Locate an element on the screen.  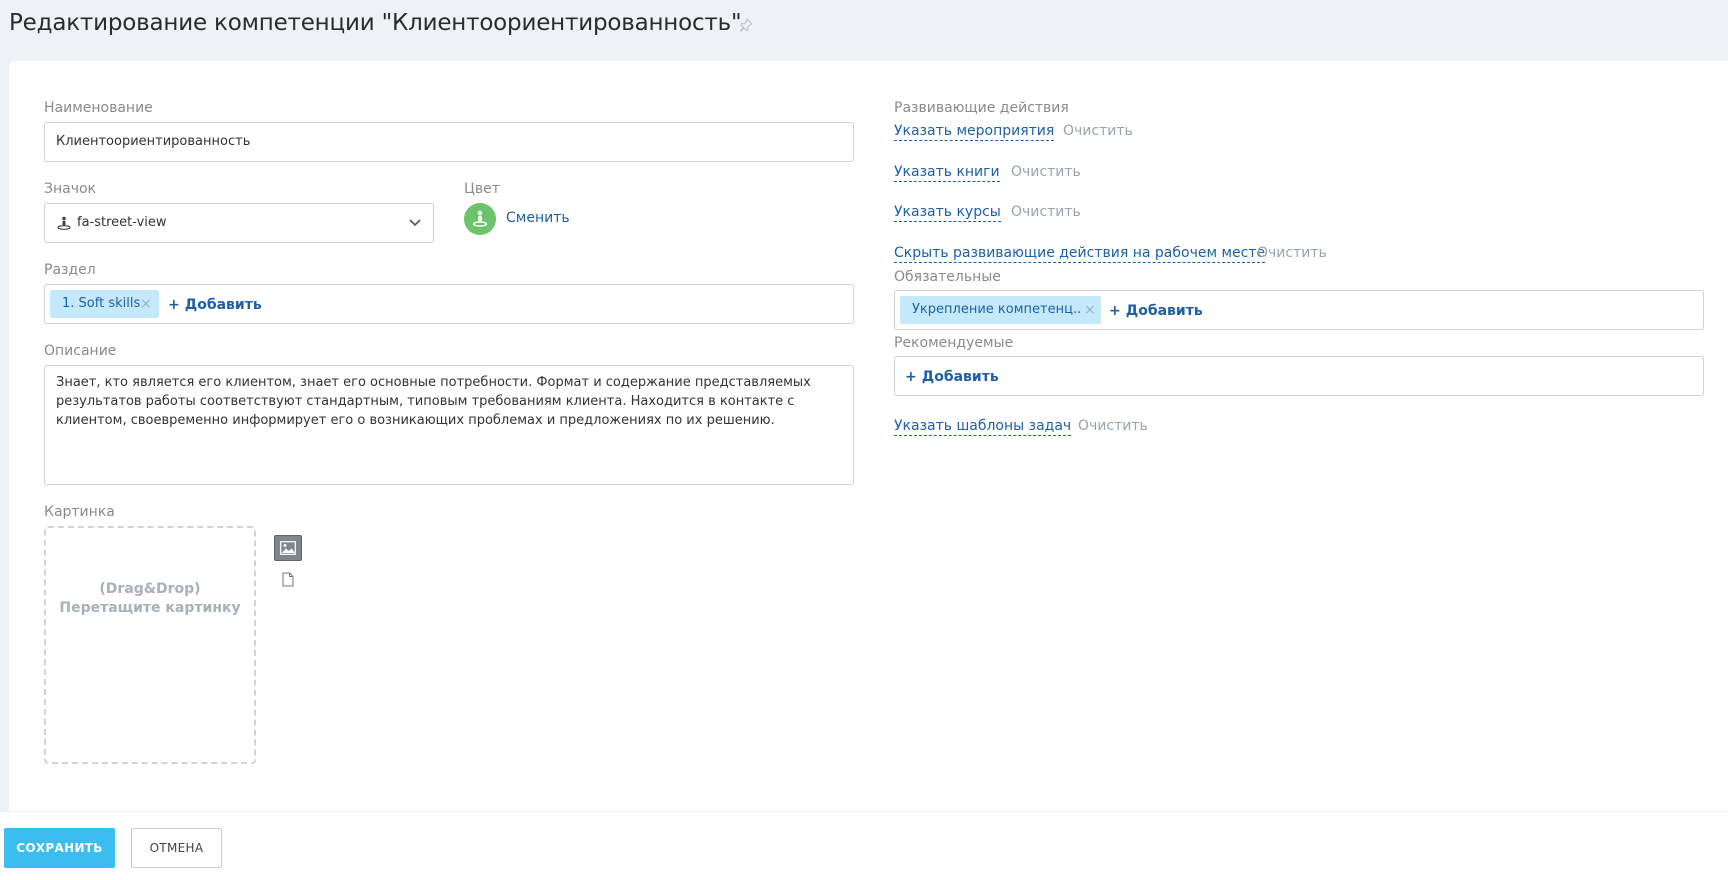
events-link: Указать мероприятия is located at coordinates (974, 131).